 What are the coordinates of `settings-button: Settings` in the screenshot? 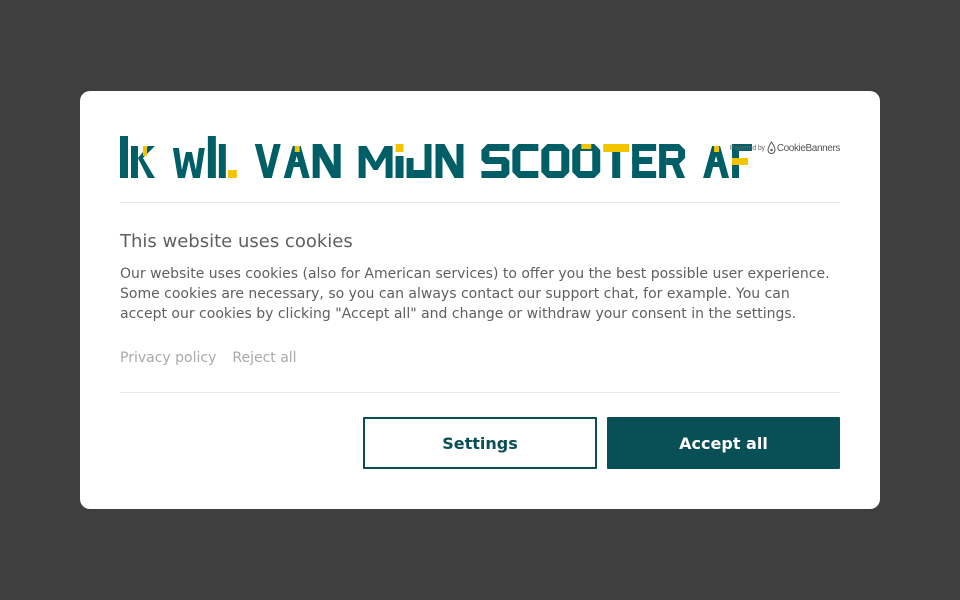 It's located at (480, 443).